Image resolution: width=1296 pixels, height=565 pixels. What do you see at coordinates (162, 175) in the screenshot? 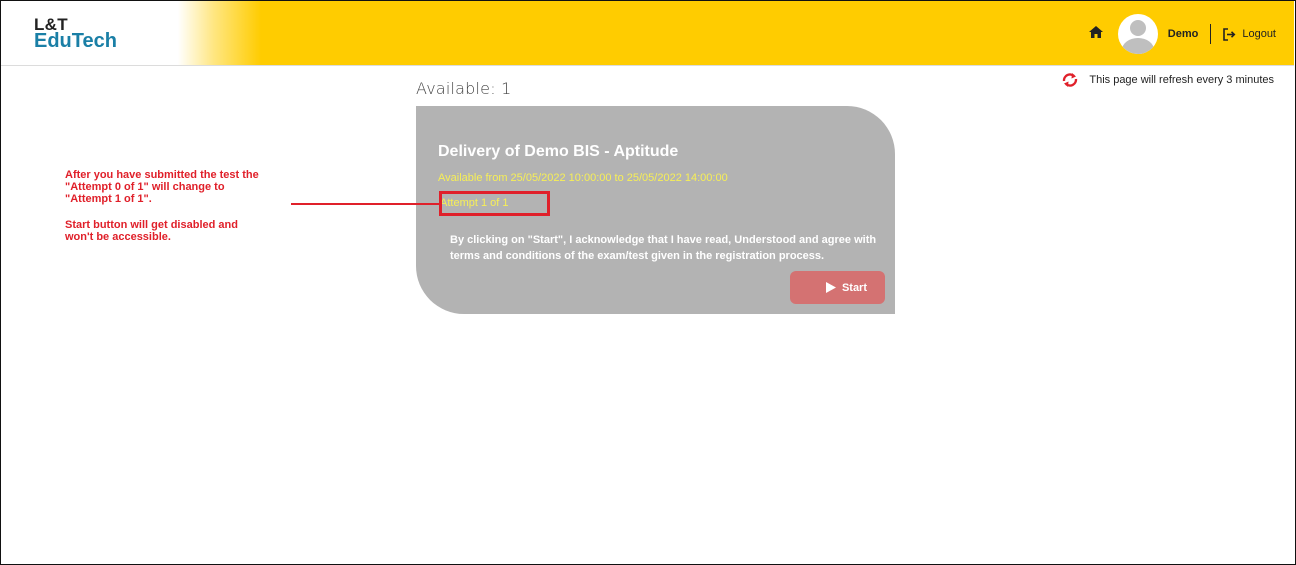
I see `annotation-line: After you have submitted the test the` at bounding box center [162, 175].